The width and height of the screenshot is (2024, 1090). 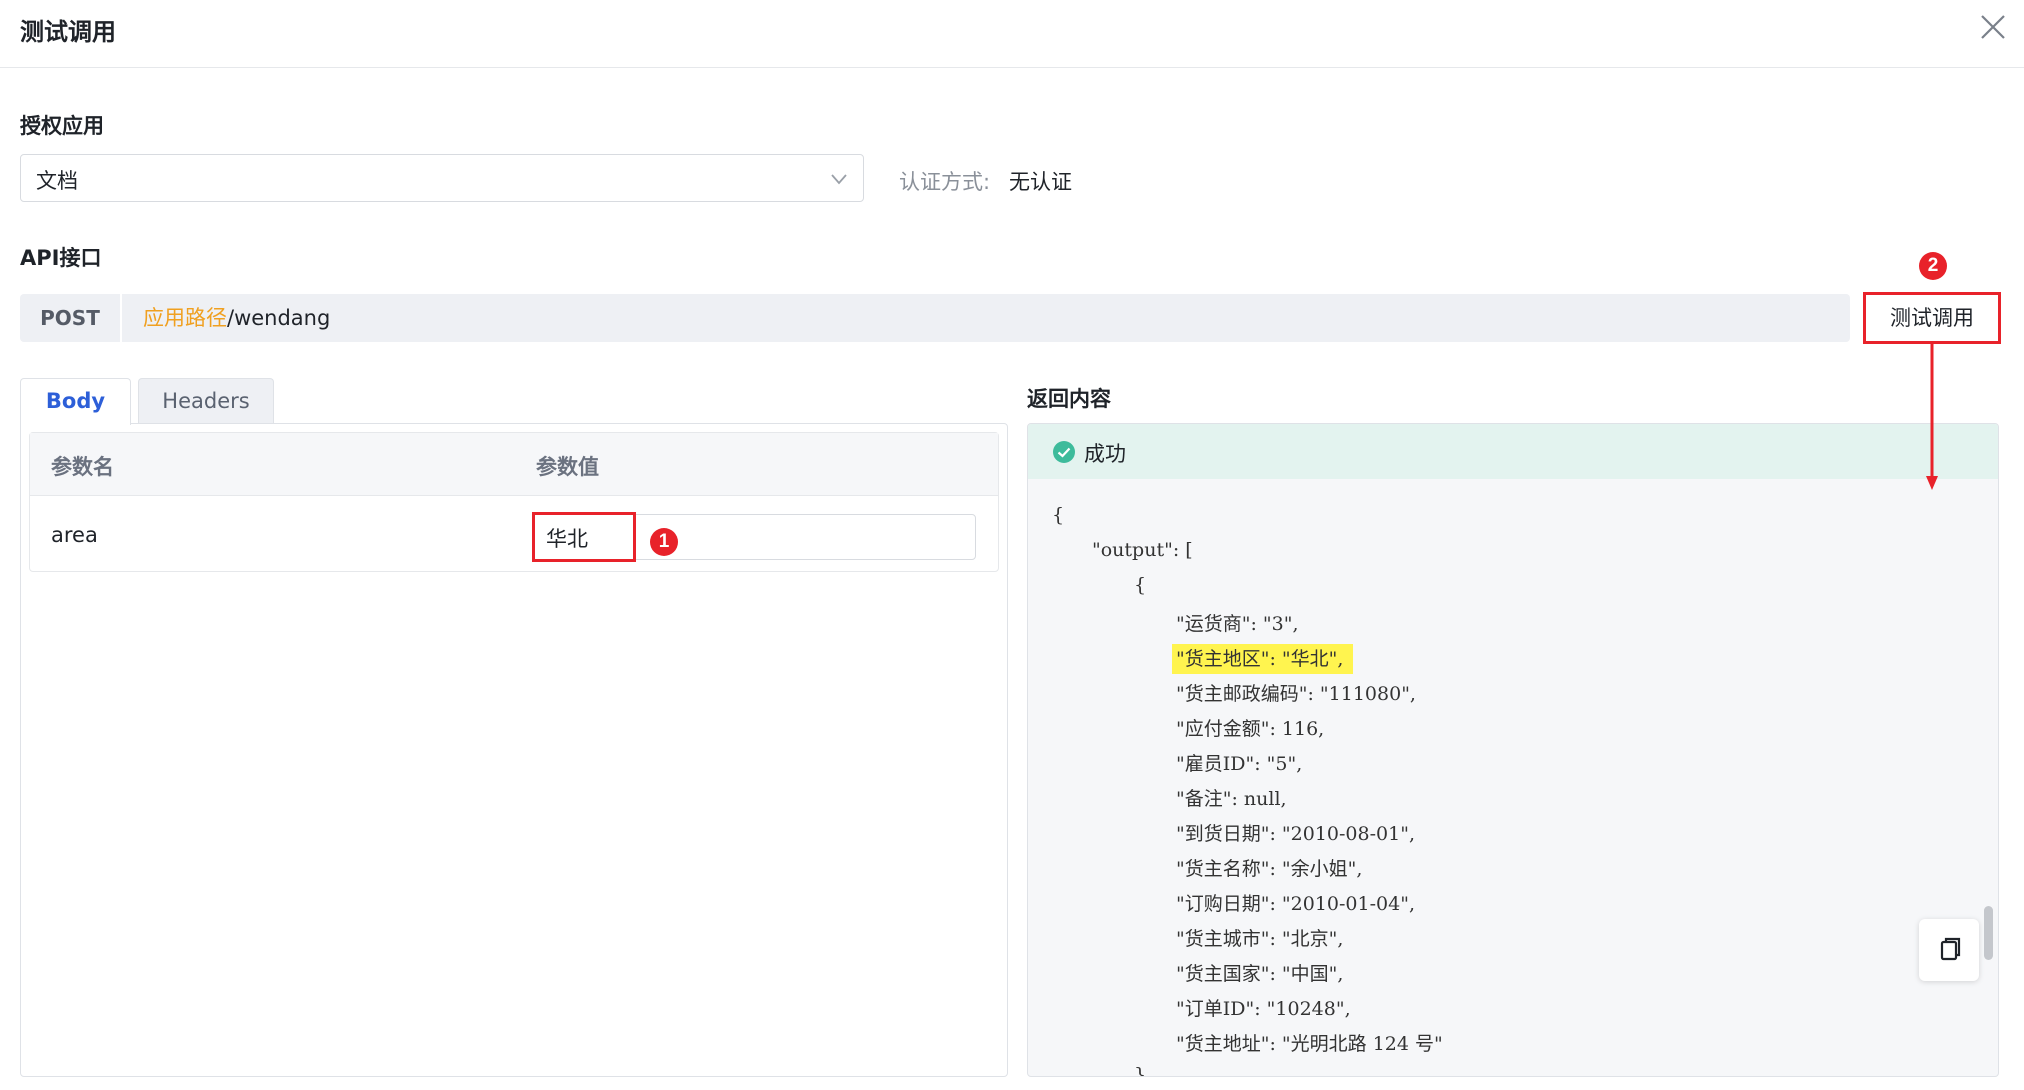 What do you see at coordinates (1260, 974) in the screenshot?
I see `code-line: "货主国家": "中国",` at bounding box center [1260, 974].